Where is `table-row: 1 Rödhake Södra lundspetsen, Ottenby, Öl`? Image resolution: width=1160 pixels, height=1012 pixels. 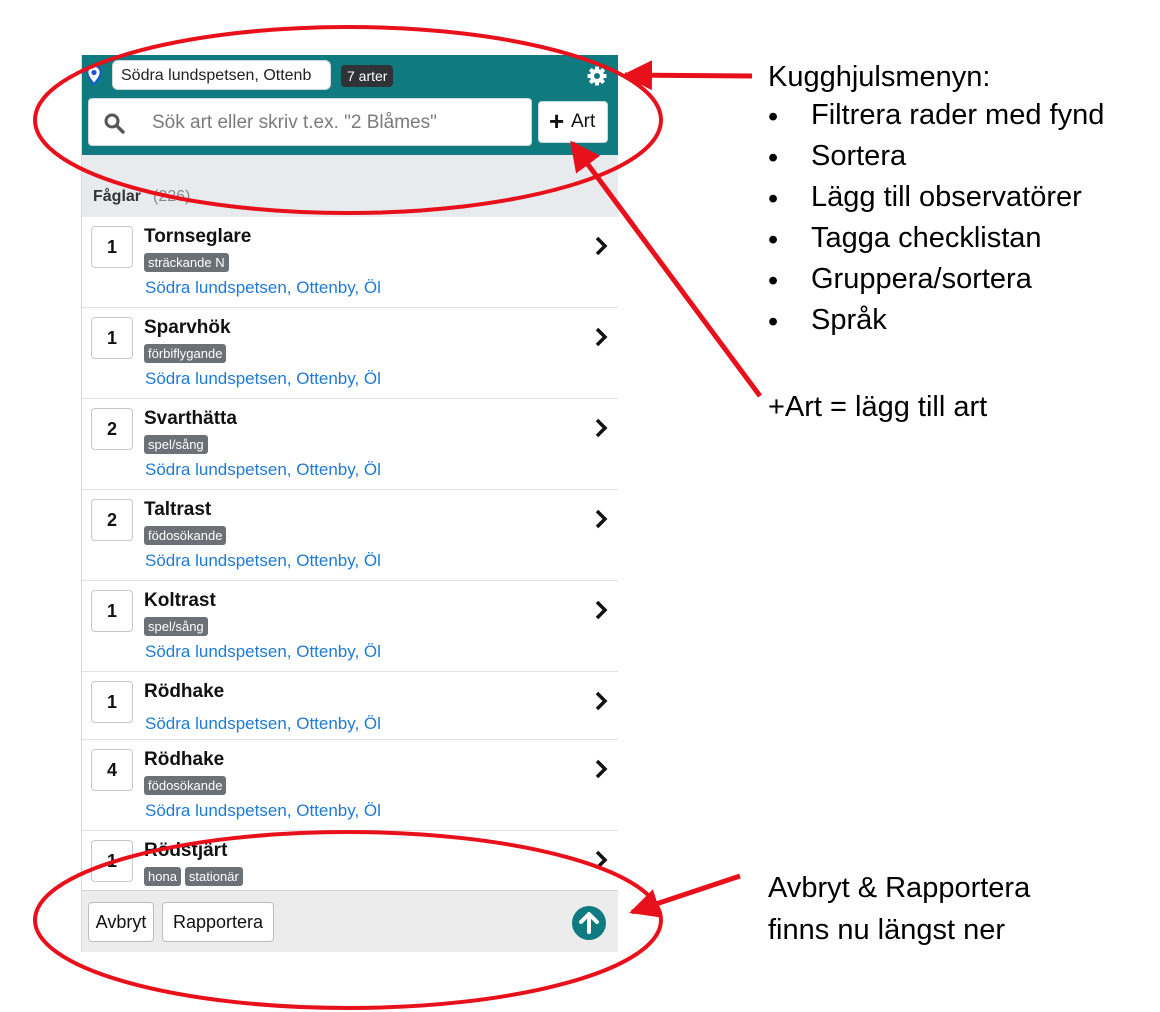 table-row: 1 Rödhake Södra lundspetsen, Ottenby, Öl is located at coordinates (350, 706).